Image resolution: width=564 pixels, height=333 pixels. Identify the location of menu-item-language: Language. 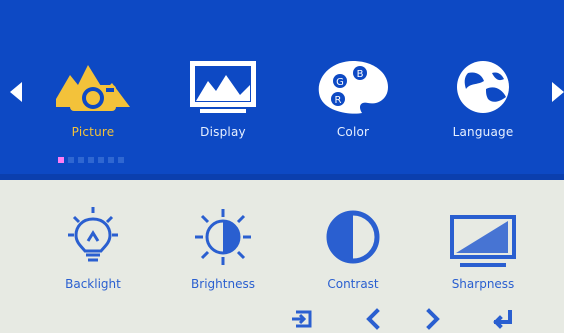
(483, 105).